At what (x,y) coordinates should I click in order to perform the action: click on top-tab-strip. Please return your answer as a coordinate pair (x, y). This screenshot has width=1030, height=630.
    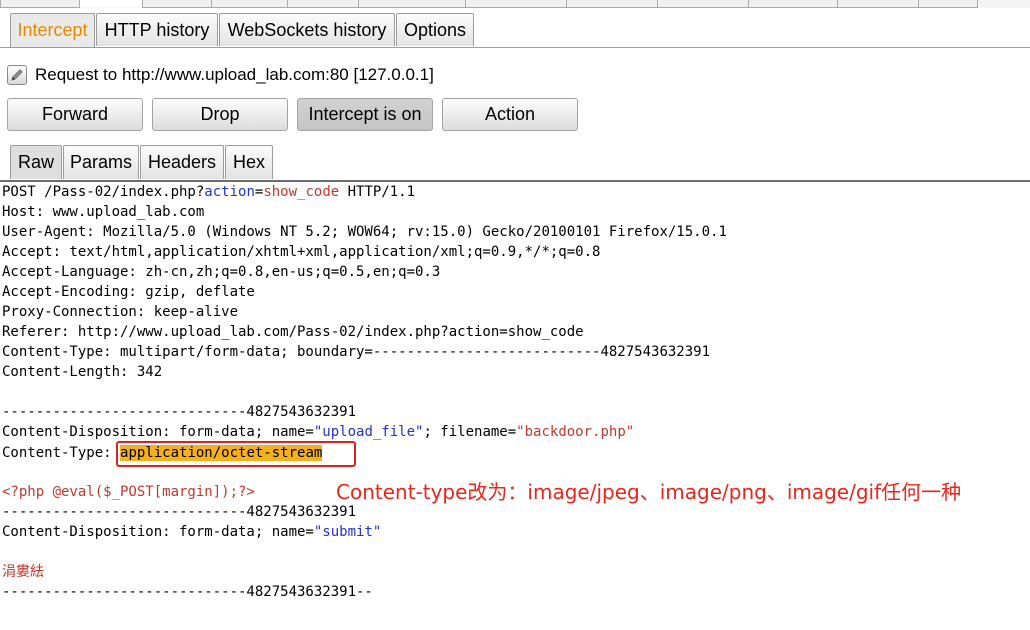
    Looking at the image, I should click on (515, 4).